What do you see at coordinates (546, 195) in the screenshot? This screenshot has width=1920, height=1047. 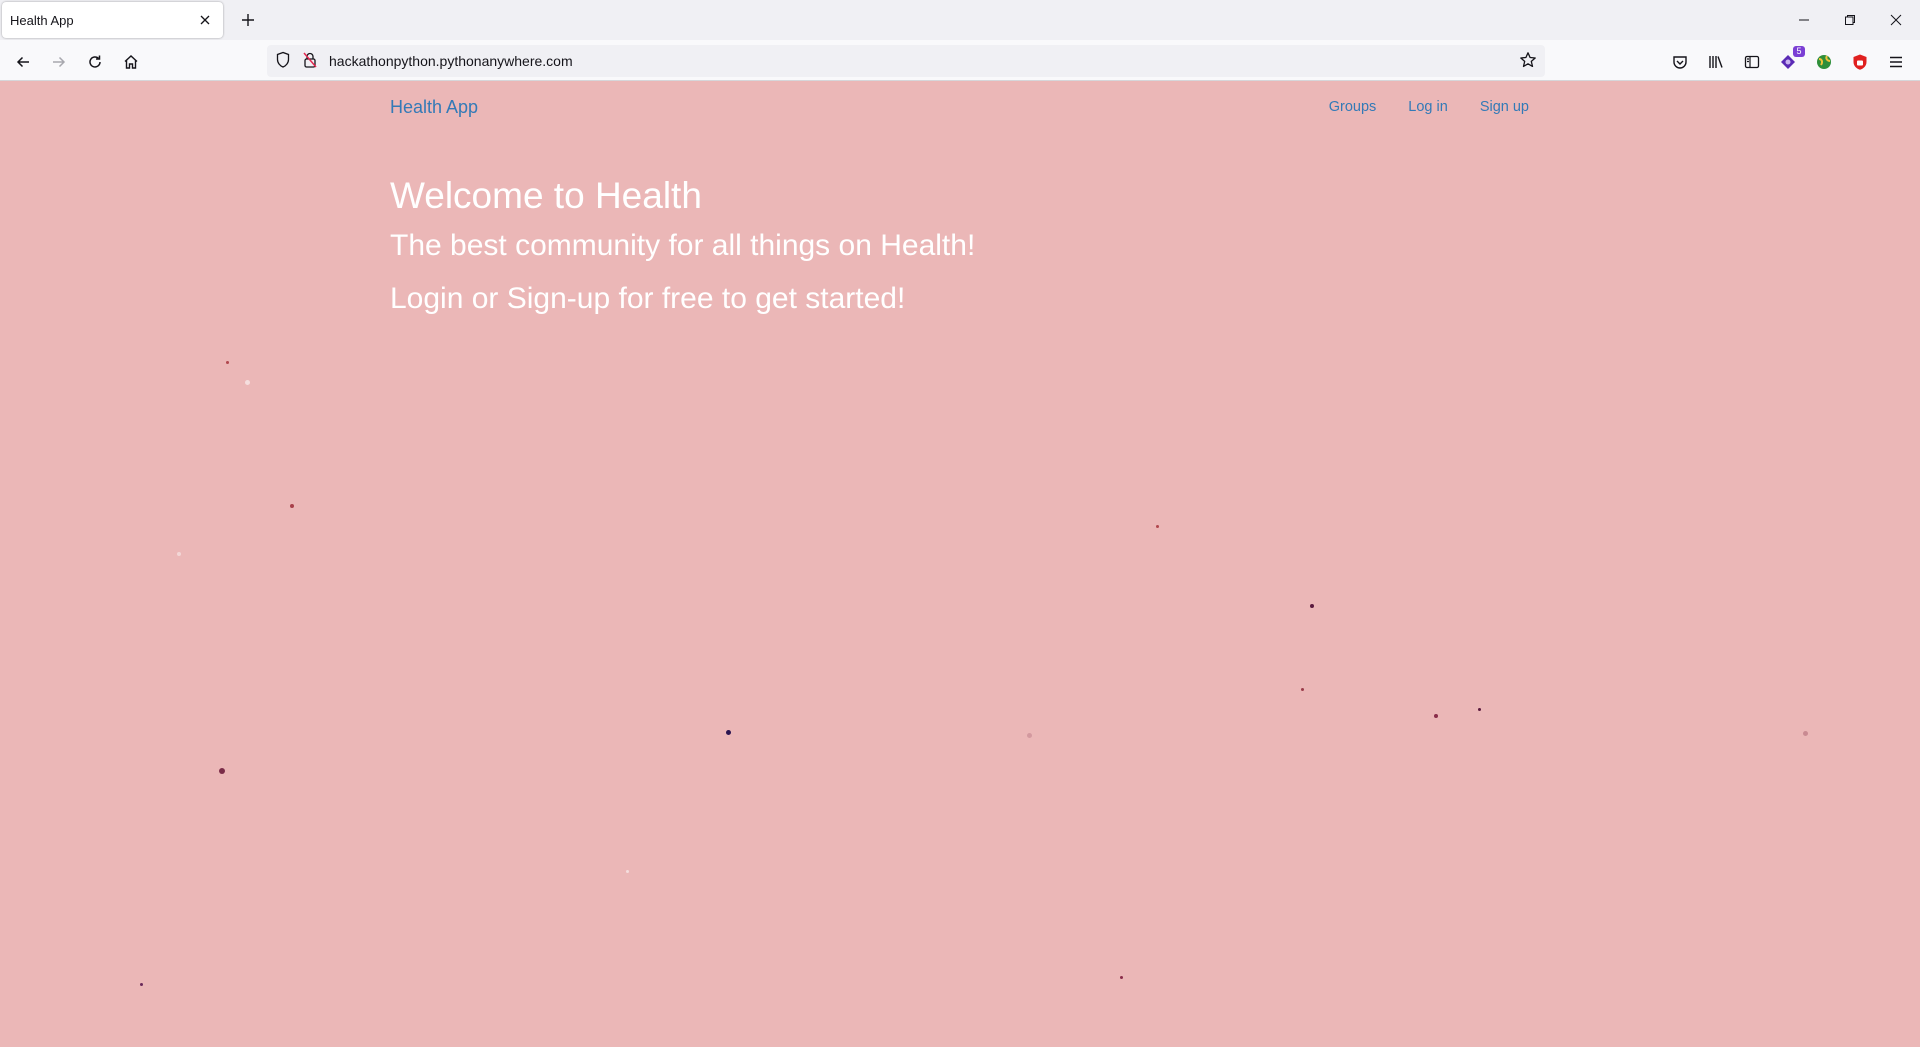 I see `welcome-heading: Welcome to Health` at bounding box center [546, 195].